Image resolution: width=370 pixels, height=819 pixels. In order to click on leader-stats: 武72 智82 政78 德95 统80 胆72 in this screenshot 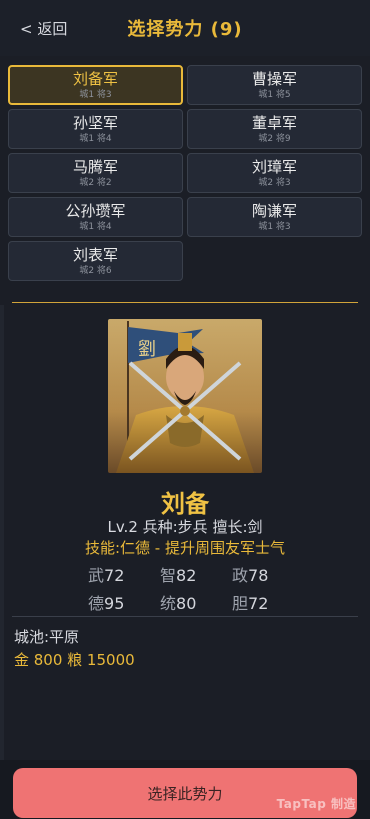, I will do `click(188, 588)`.